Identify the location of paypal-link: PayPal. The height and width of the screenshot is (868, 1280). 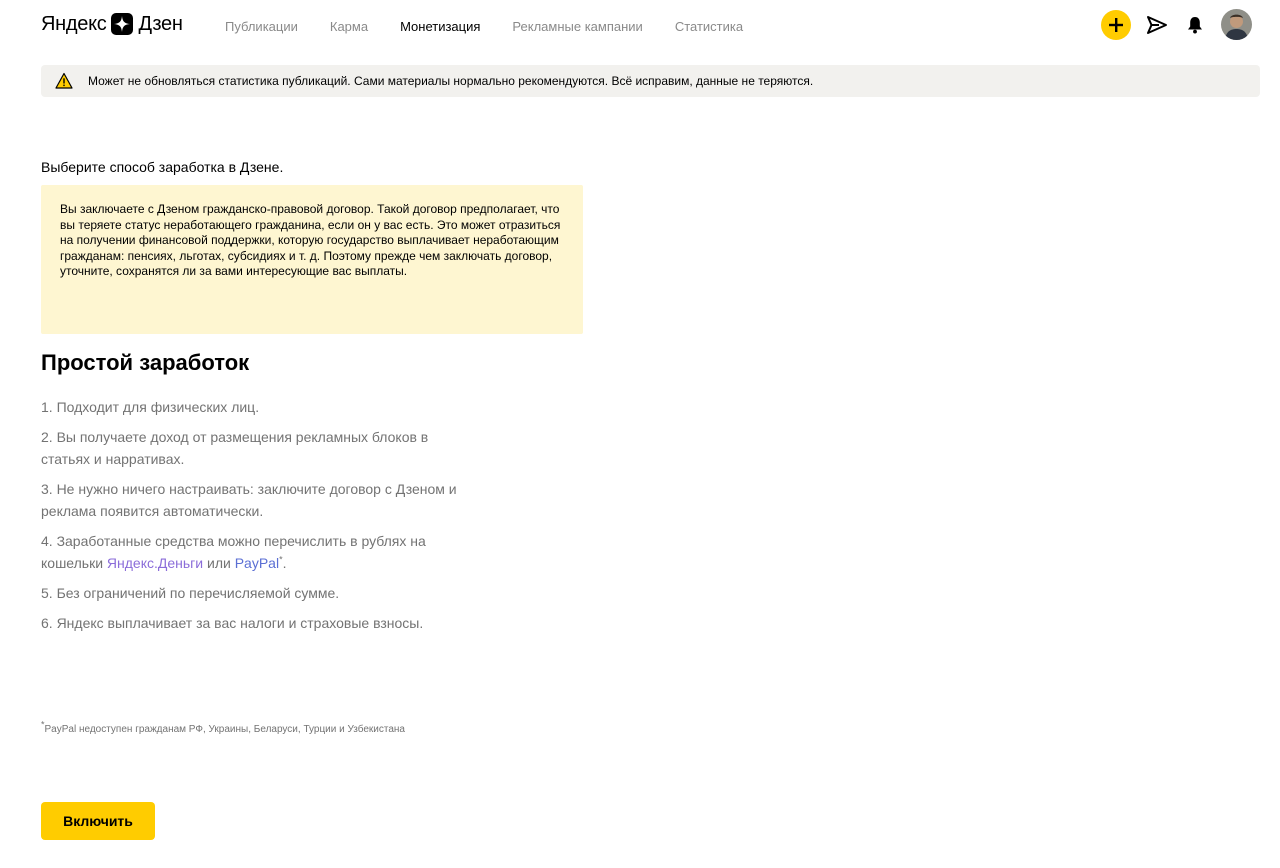
(257, 563).